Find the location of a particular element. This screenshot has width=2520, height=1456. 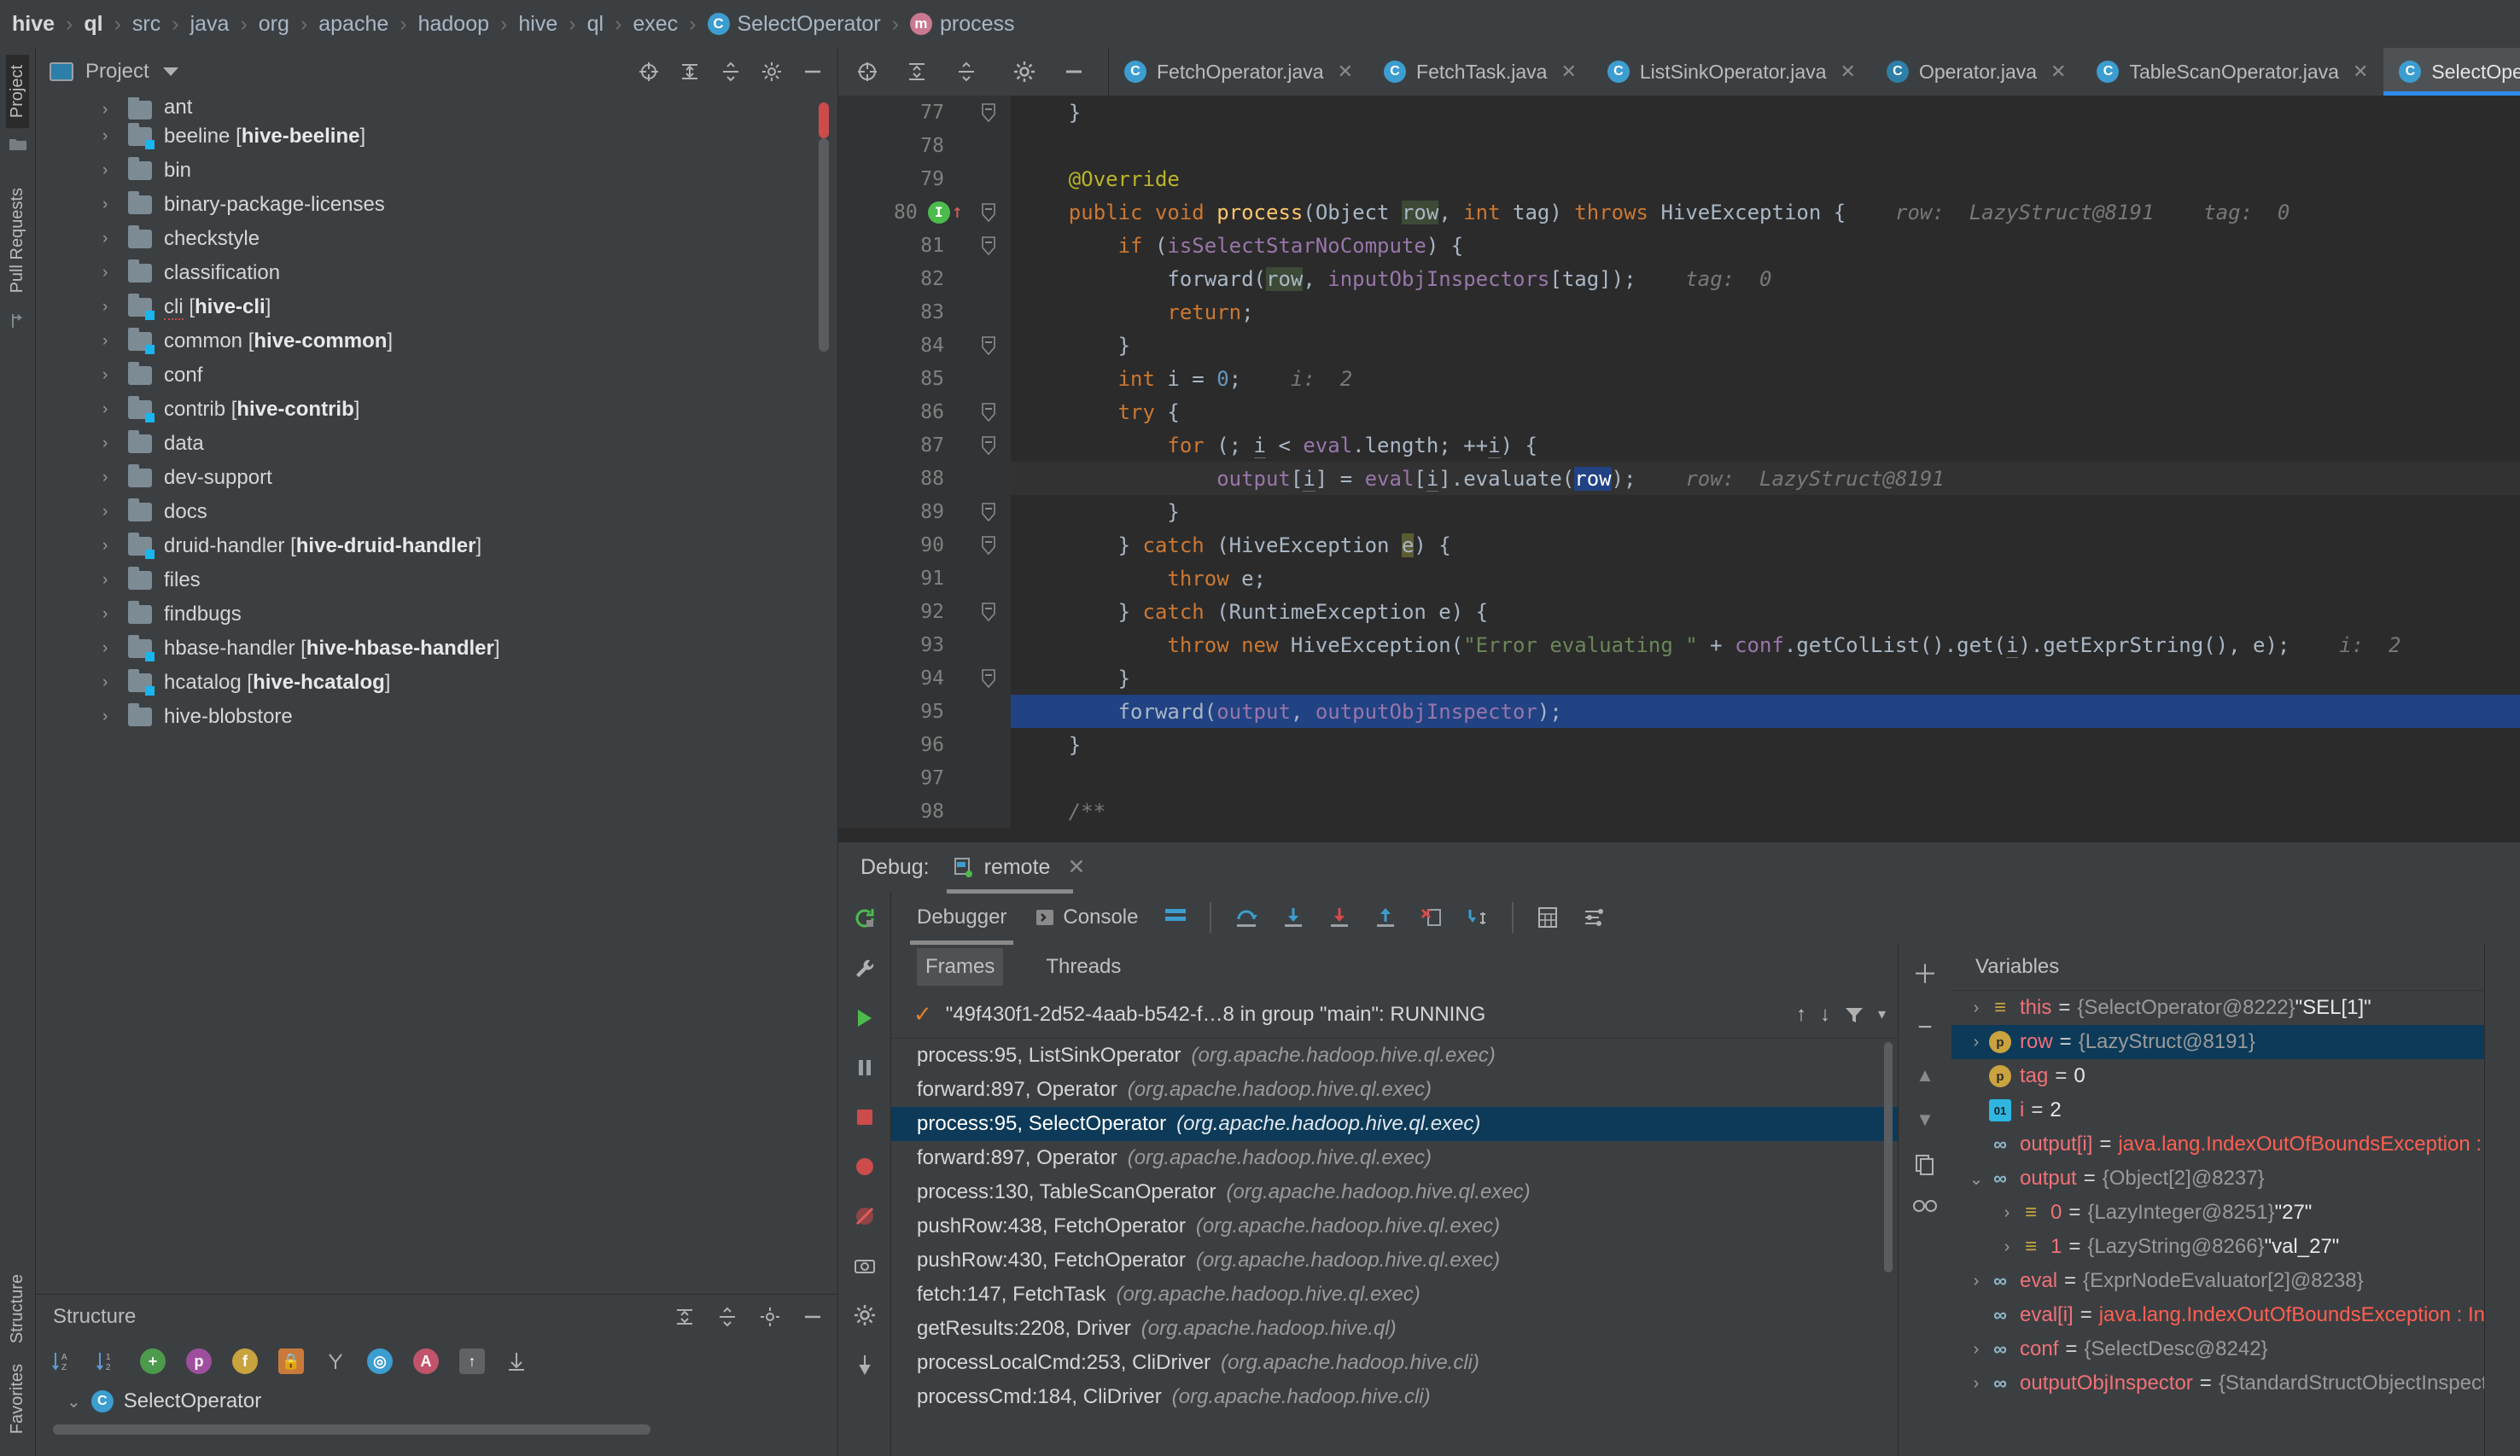

rerun-icon is located at coordinates (865, 919).